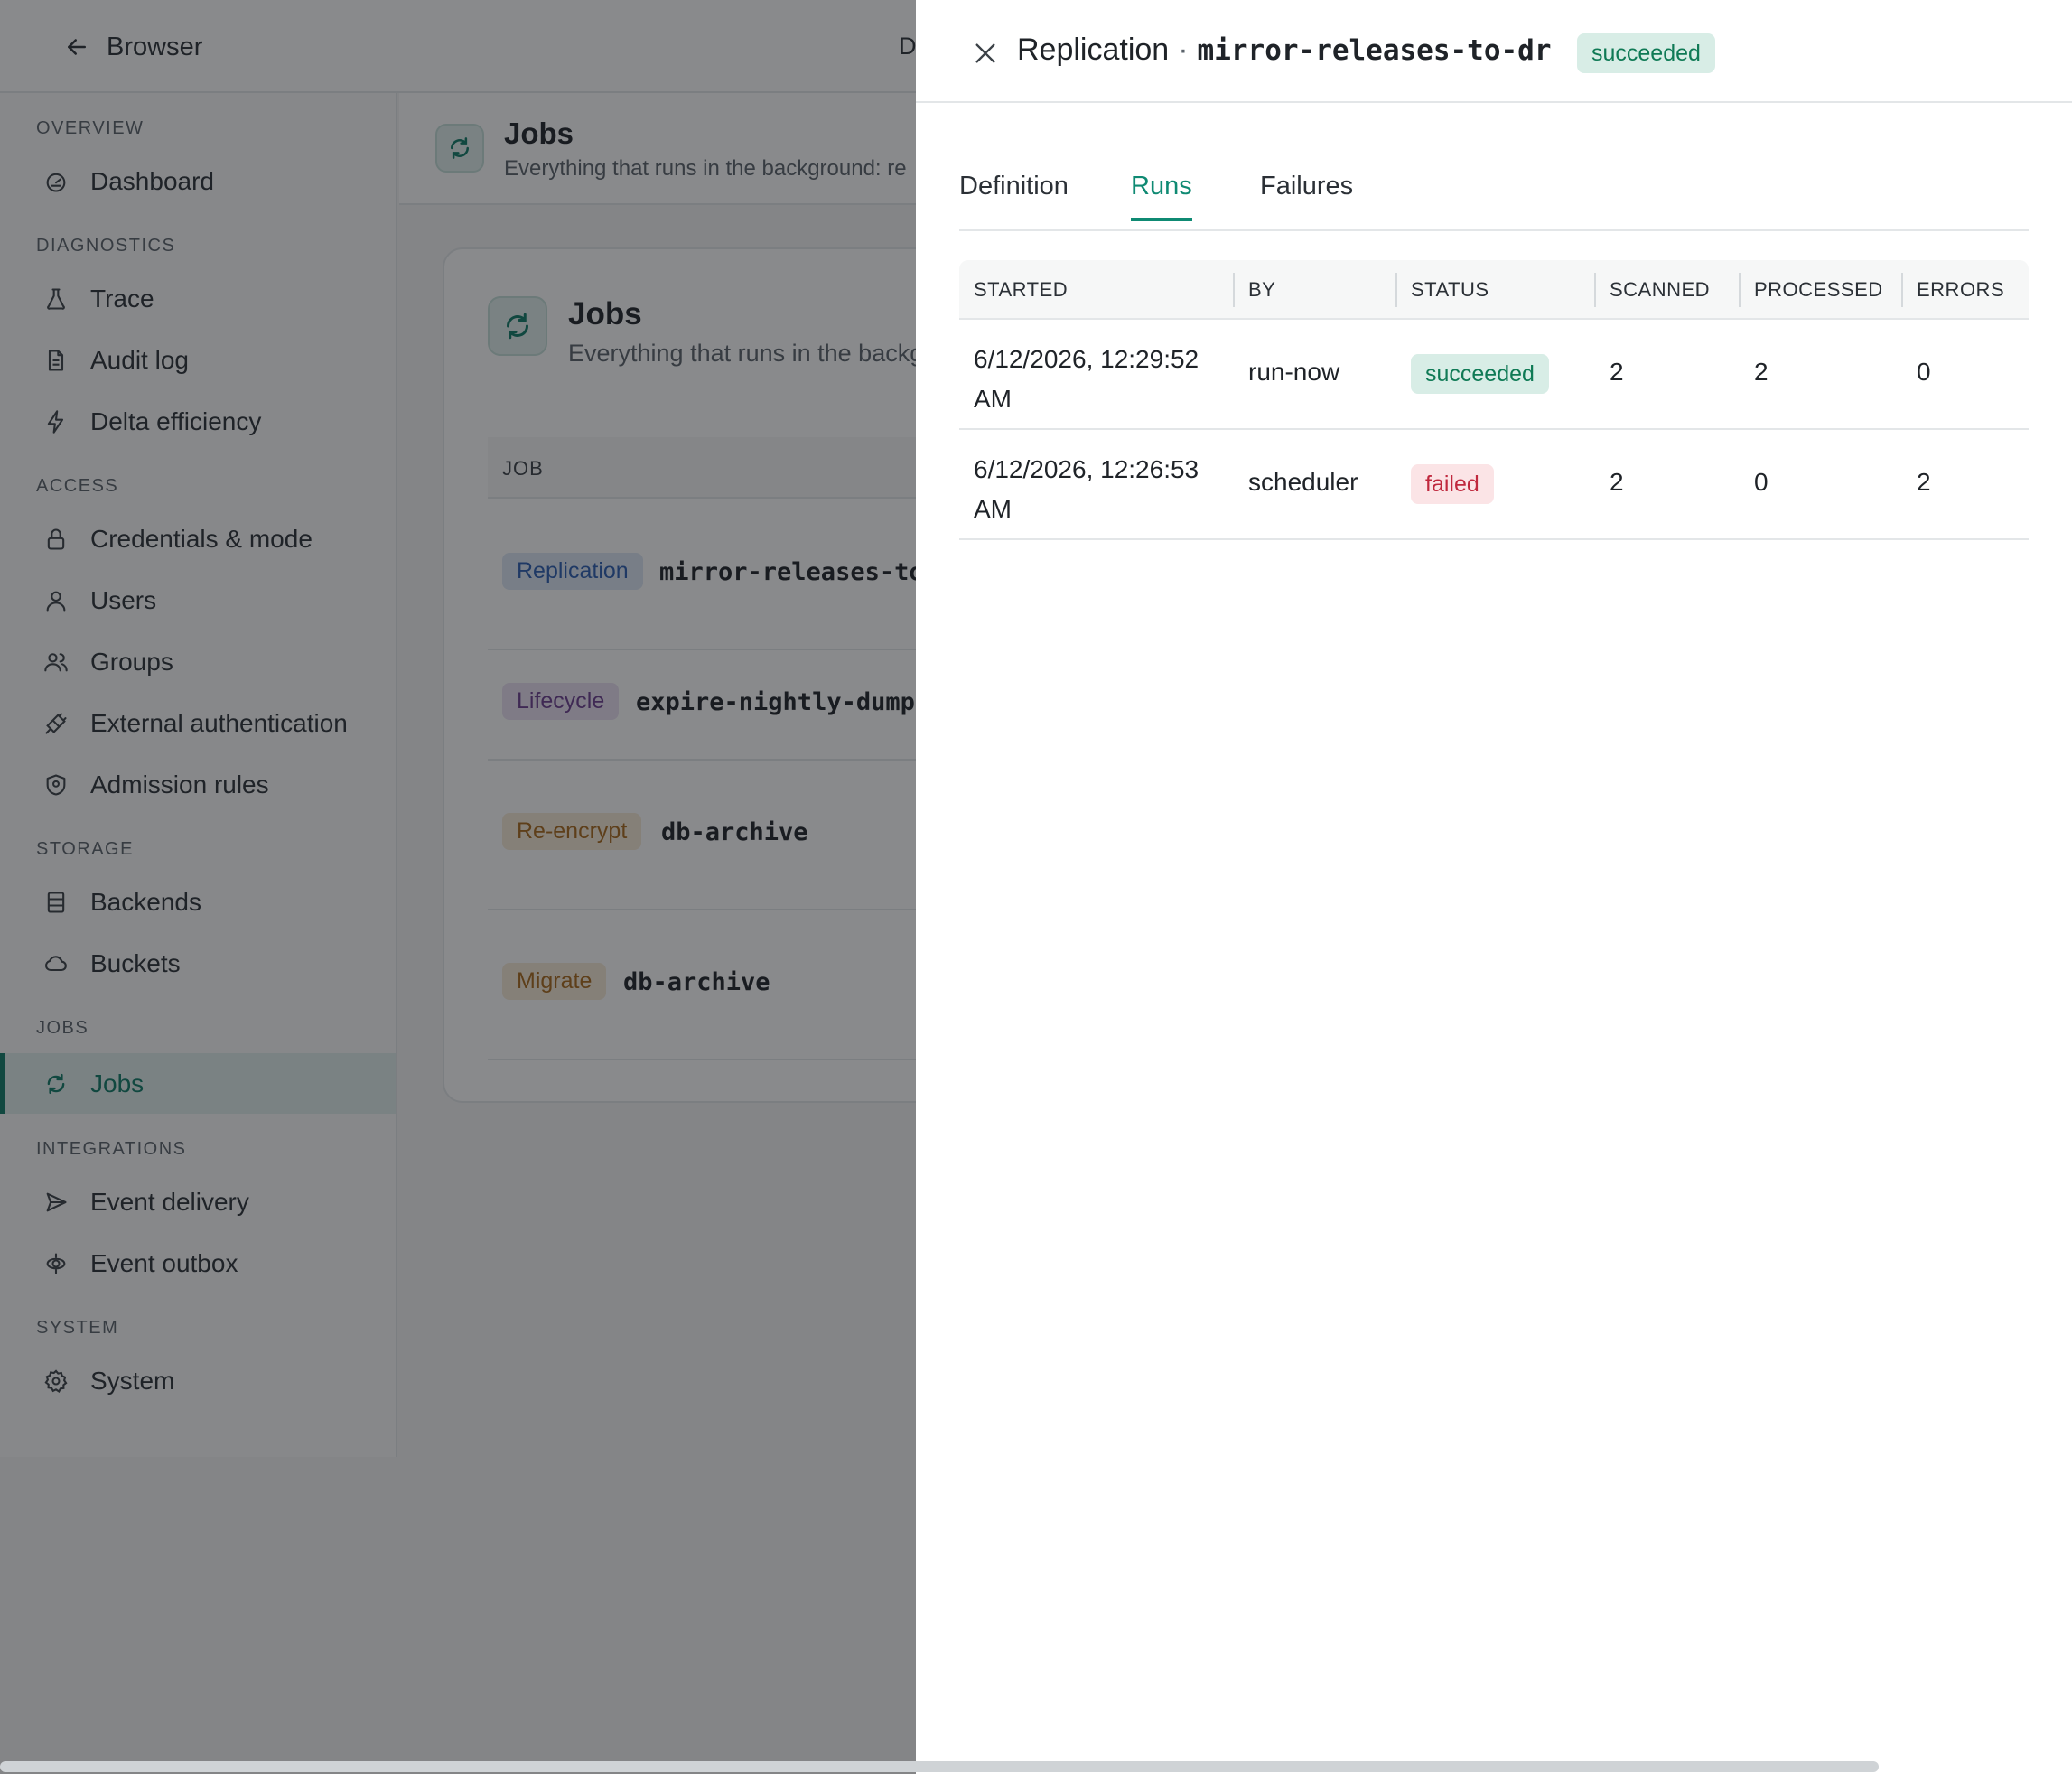 This screenshot has width=2072, height=1774. Describe the element at coordinates (1261, 290) in the screenshot. I see `column-header-by: BY` at that location.